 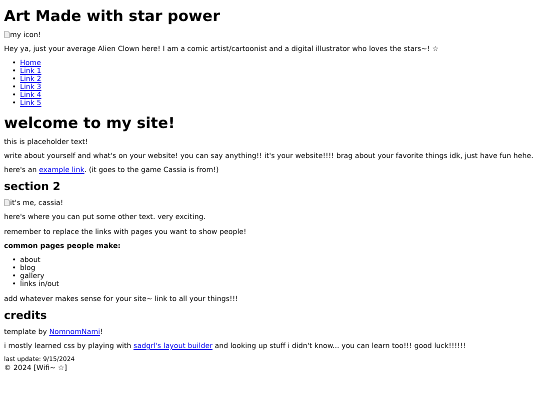 I want to click on section-heading: credits, so click(x=26, y=316).